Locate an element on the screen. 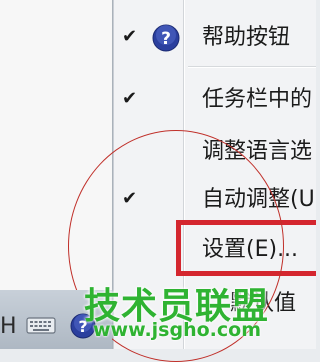  help-icon: ? is located at coordinates (166, 38).